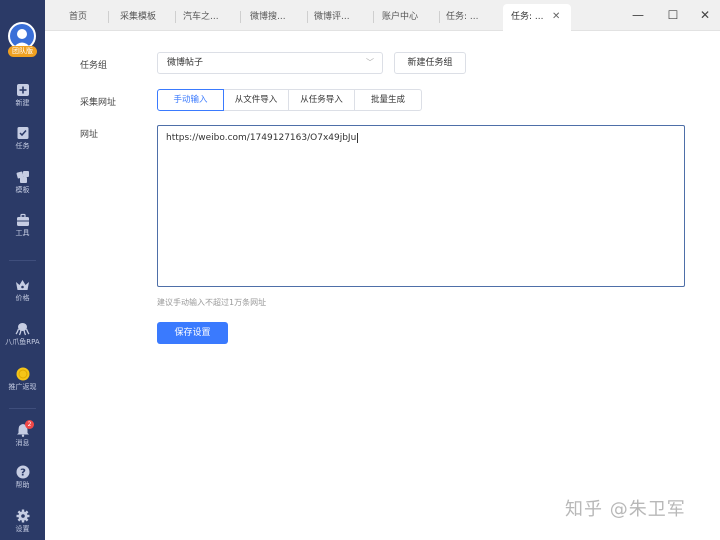 The height and width of the screenshot is (540, 720). Describe the element at coordinates (321, 100) in the screenshot. I see `url-source-task: 从任务导入` at that location.